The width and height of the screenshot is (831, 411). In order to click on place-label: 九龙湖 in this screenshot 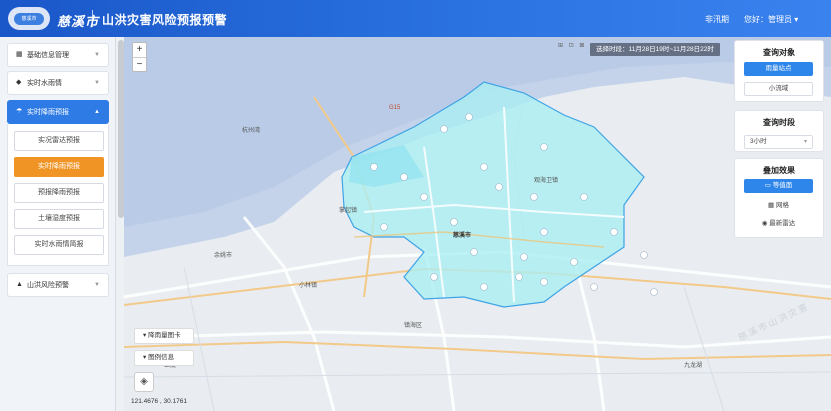, I will do `click(693, 365)`.